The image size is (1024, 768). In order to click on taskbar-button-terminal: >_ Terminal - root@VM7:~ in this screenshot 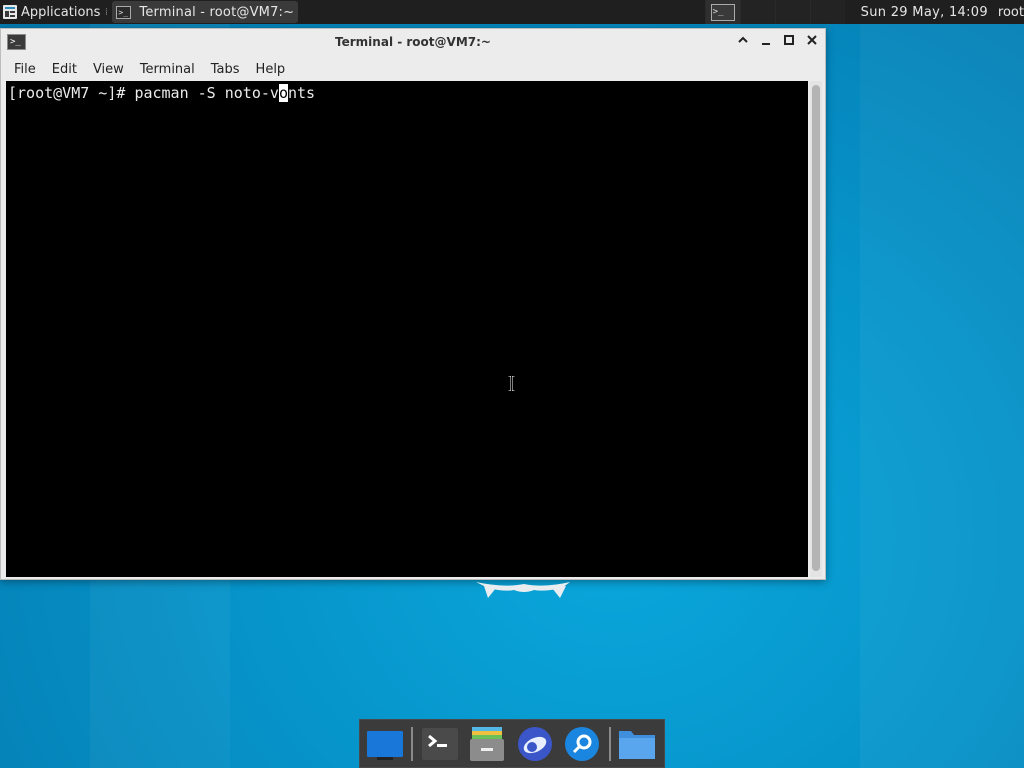, I will do `click(205, 12)`.